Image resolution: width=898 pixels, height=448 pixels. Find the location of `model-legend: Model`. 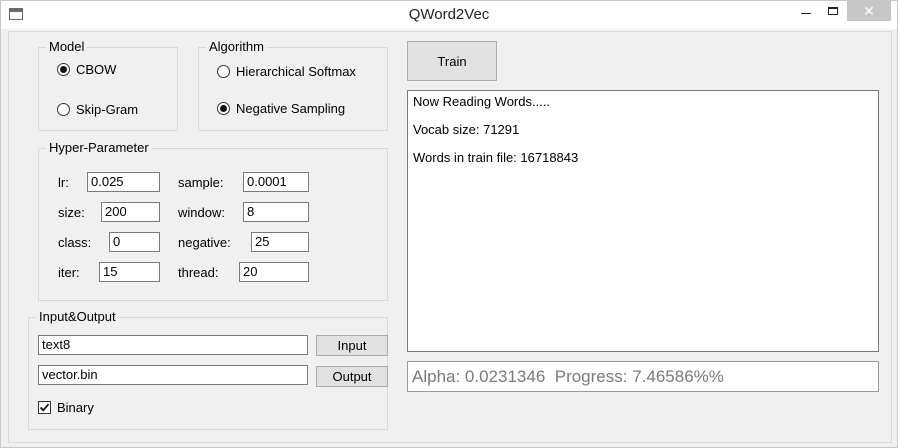

model-legend: Model is located at coordinates (67, 47).